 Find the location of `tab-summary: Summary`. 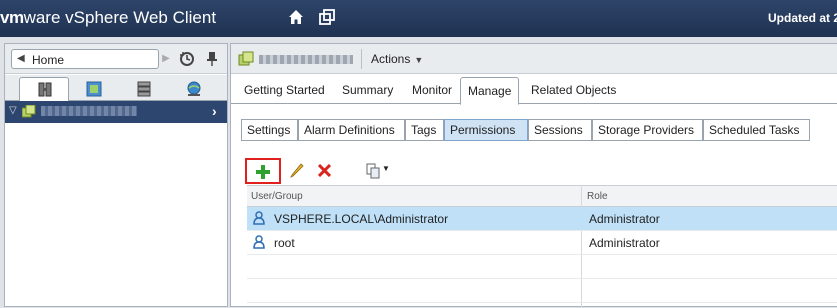

tab-summary: Summary is located at coordinates (367, 90).